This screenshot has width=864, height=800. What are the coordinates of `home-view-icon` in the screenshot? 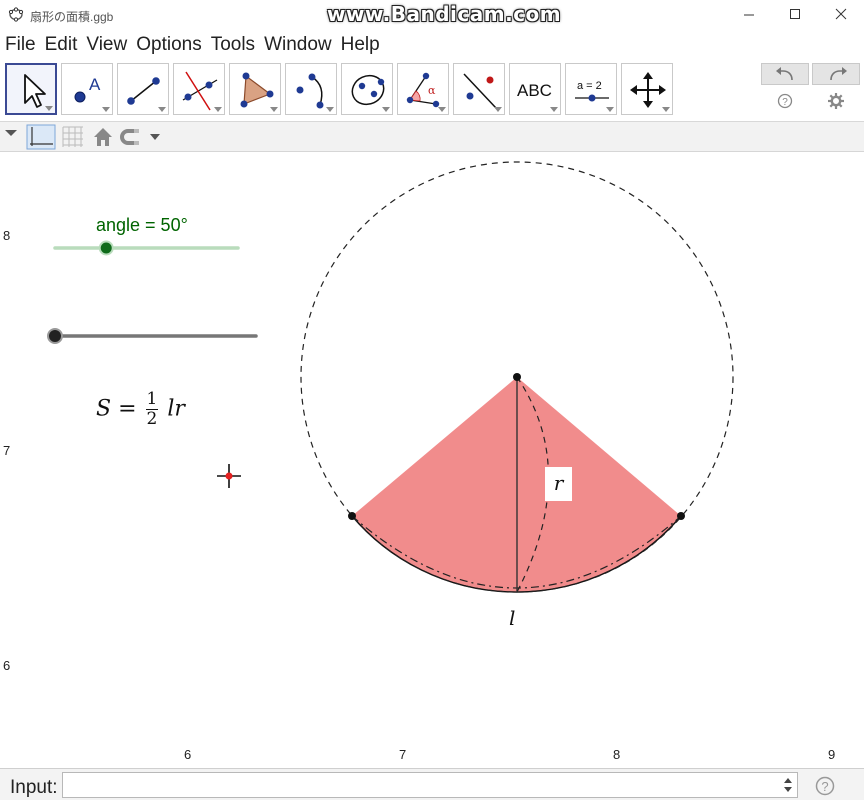 It's located at (103, 137).